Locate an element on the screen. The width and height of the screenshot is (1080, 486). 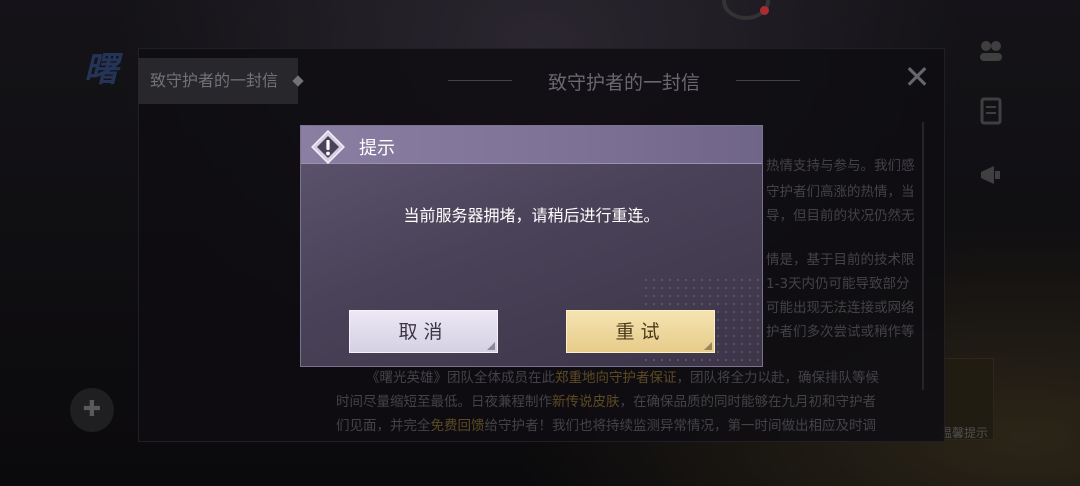
dialog-message: 当前服务器拥堵，请稍后进行重连。 is located at coordinates (531, 215).